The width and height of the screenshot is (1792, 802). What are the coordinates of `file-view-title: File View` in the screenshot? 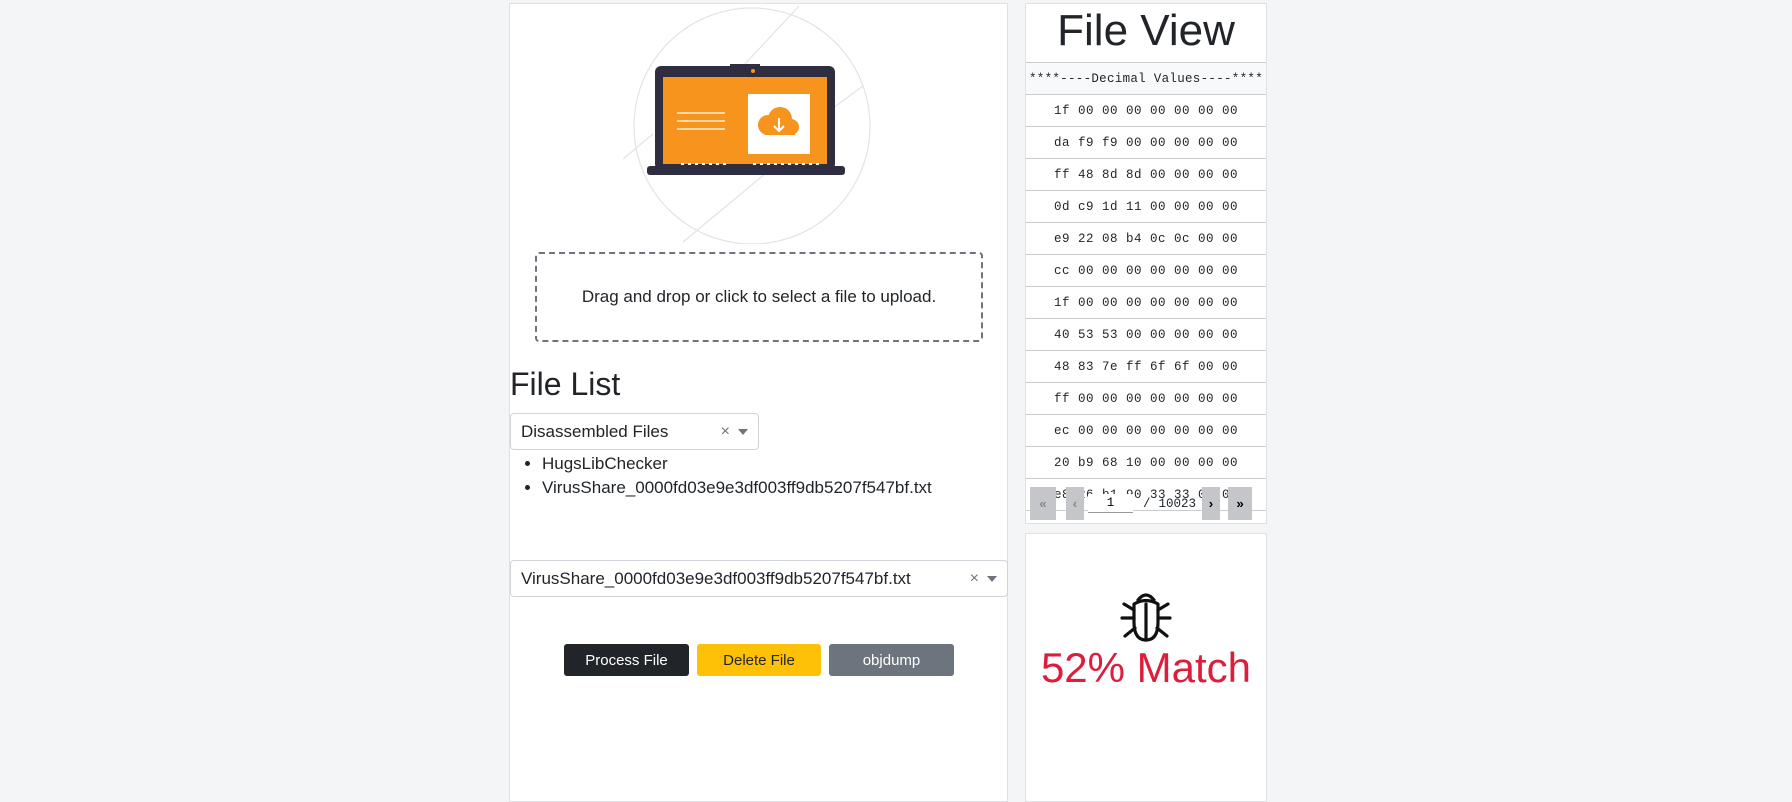 It's located at (1146, 30).